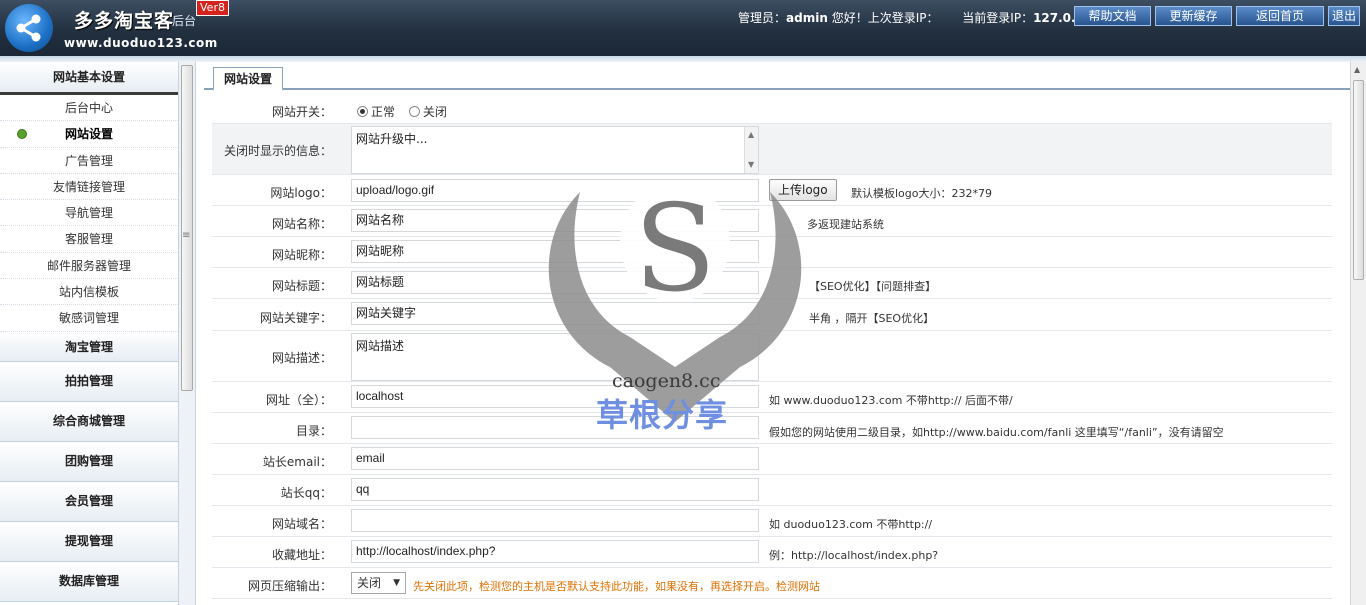  Describe the element at coordinates (248, 79) in the screenshot. I see `tab-site-settings: 网站设置` at that location.